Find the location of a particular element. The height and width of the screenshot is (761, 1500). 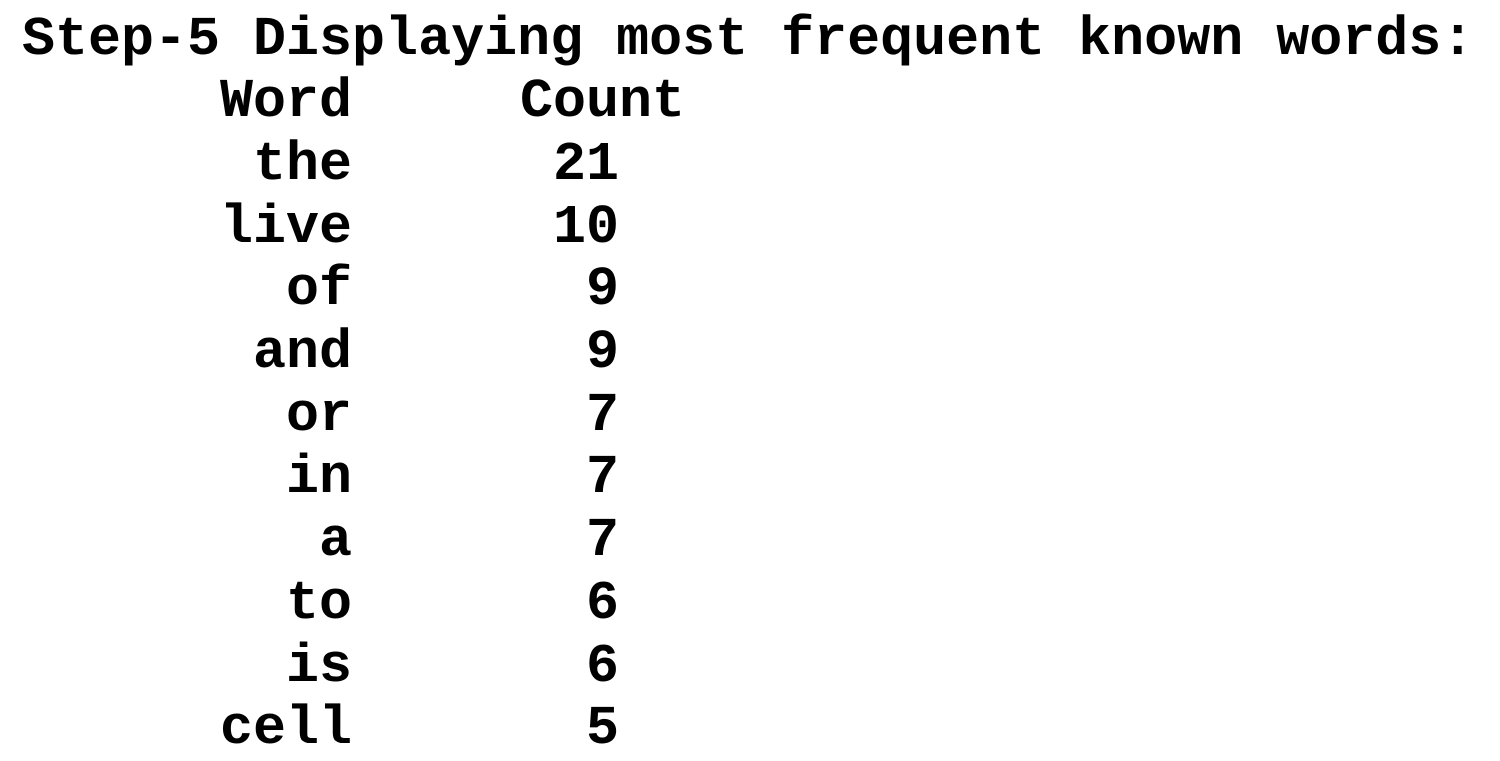

table-row: or 7 is located at coordinates (342, 415).